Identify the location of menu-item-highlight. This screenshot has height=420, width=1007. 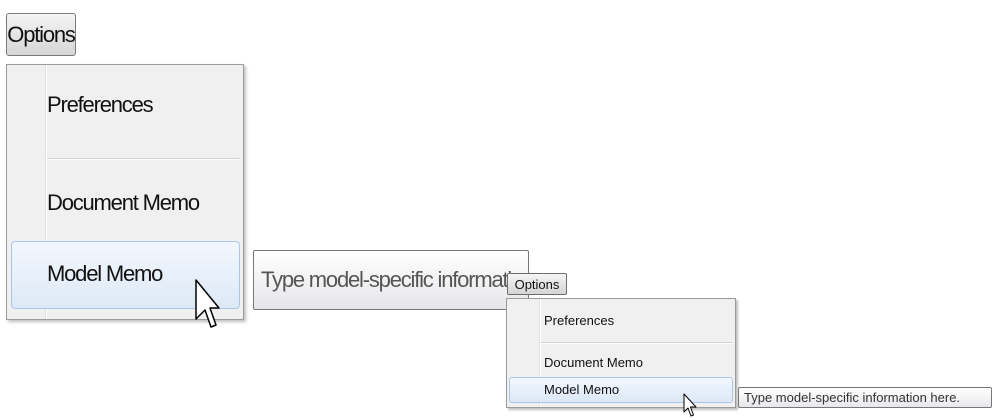
(621, 390).